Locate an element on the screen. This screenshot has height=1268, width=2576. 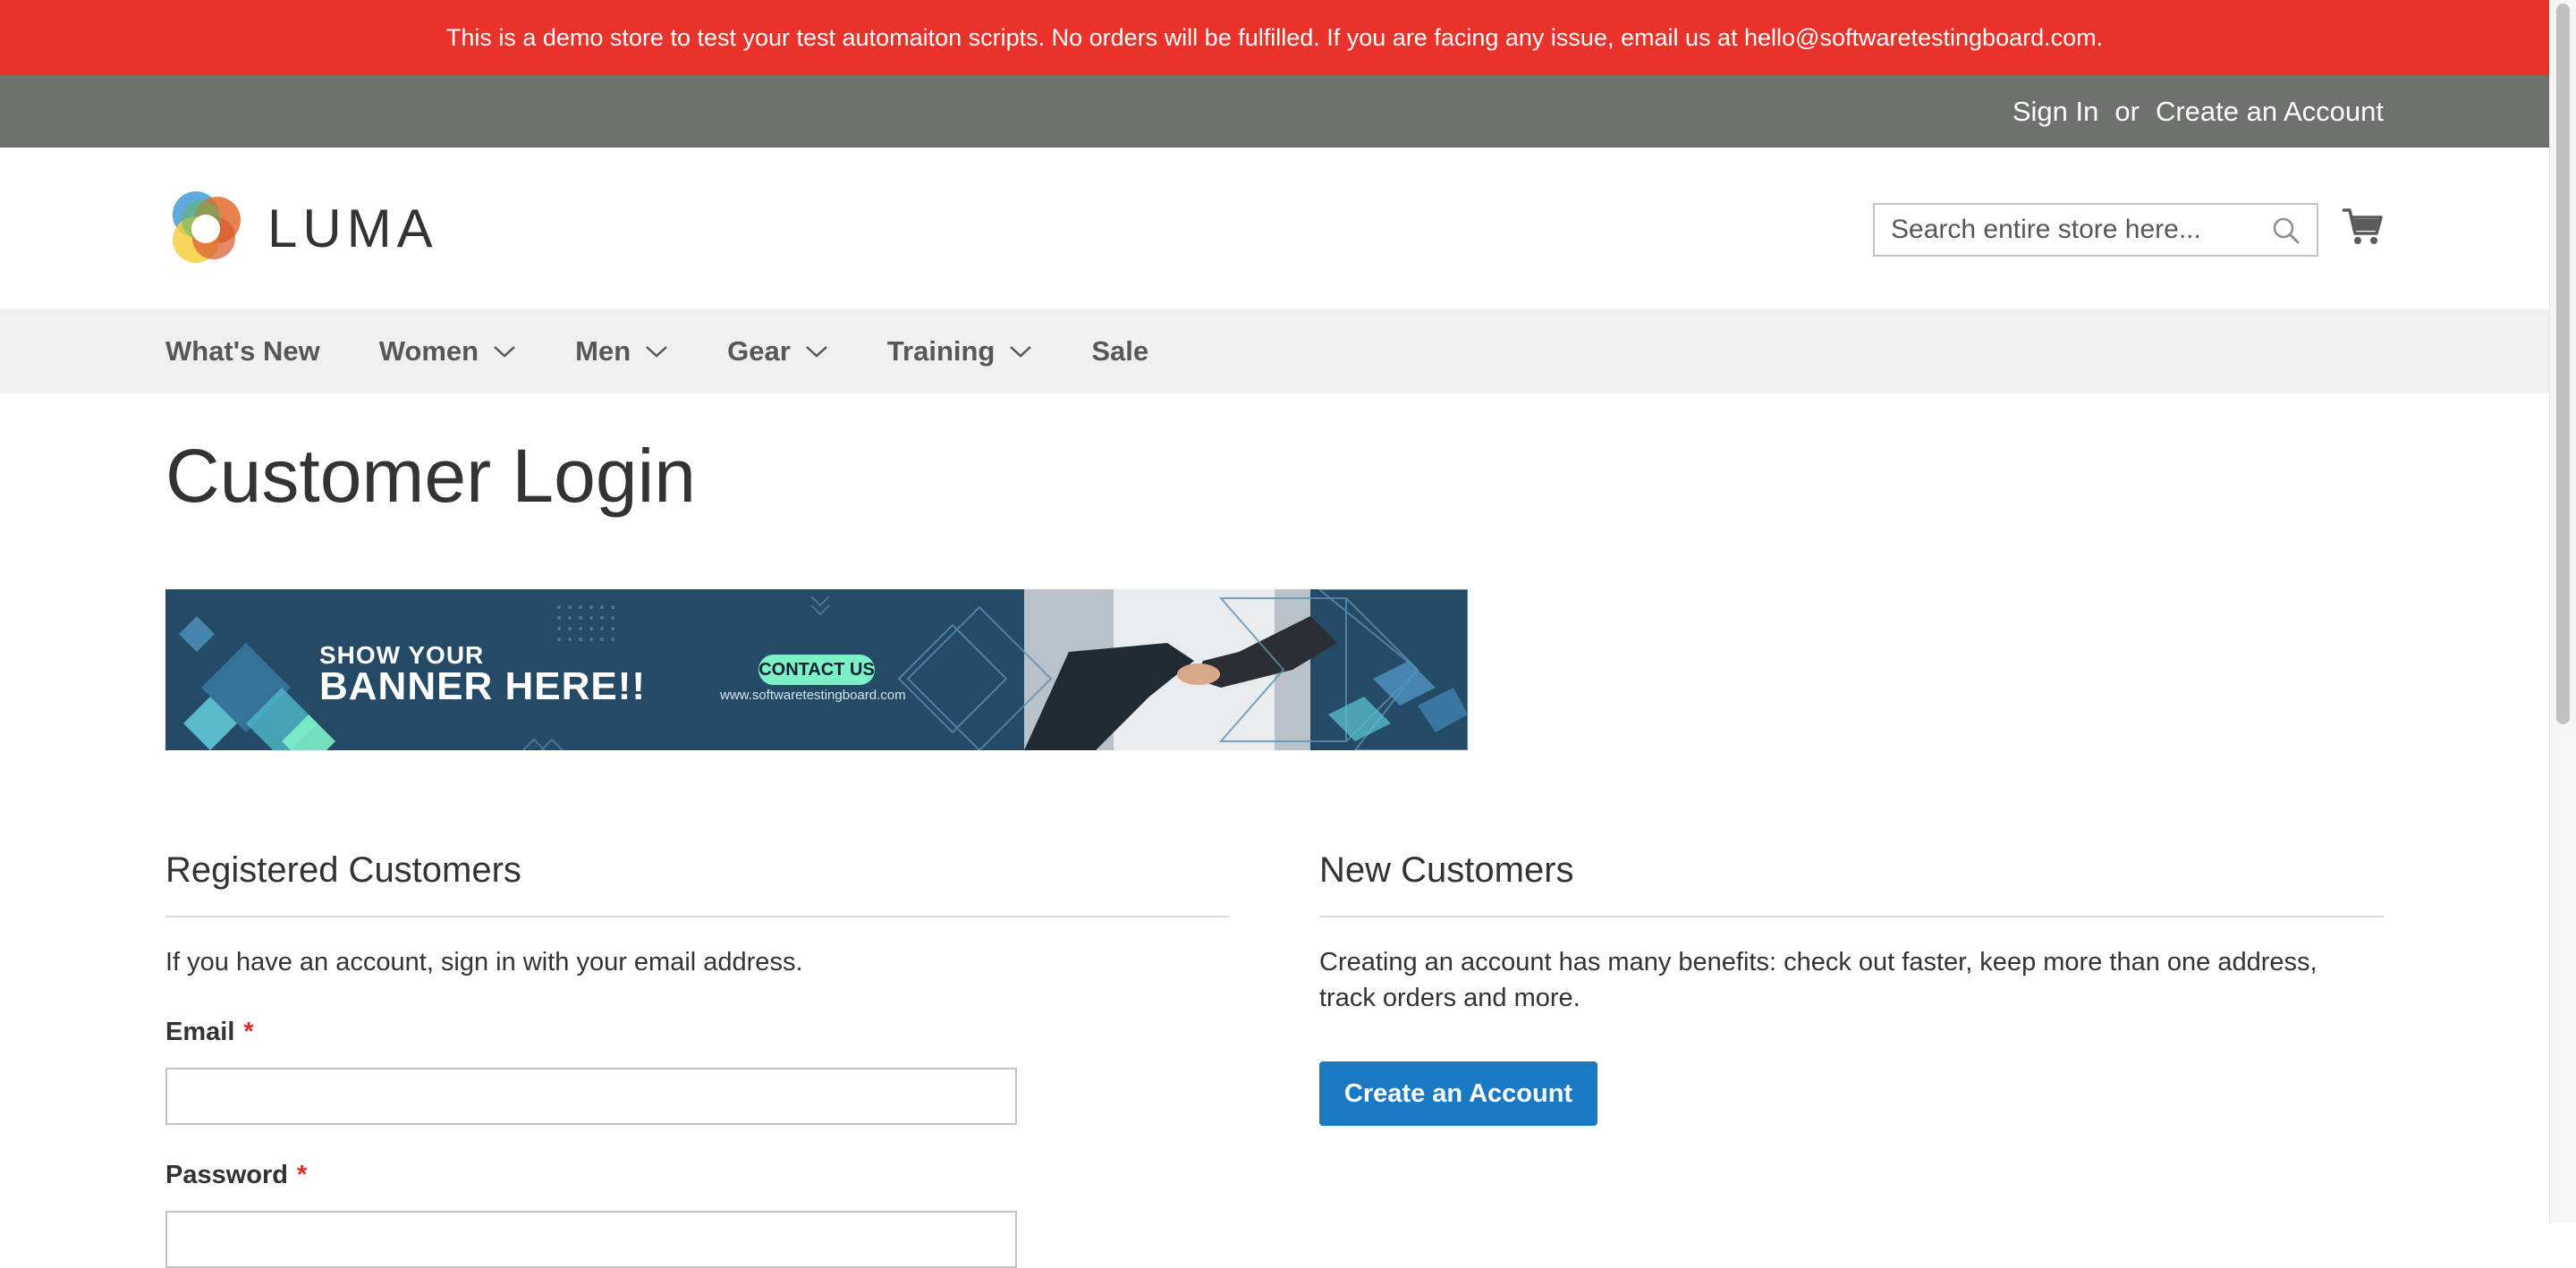
search-icon is located at coordinates (2286, 230).